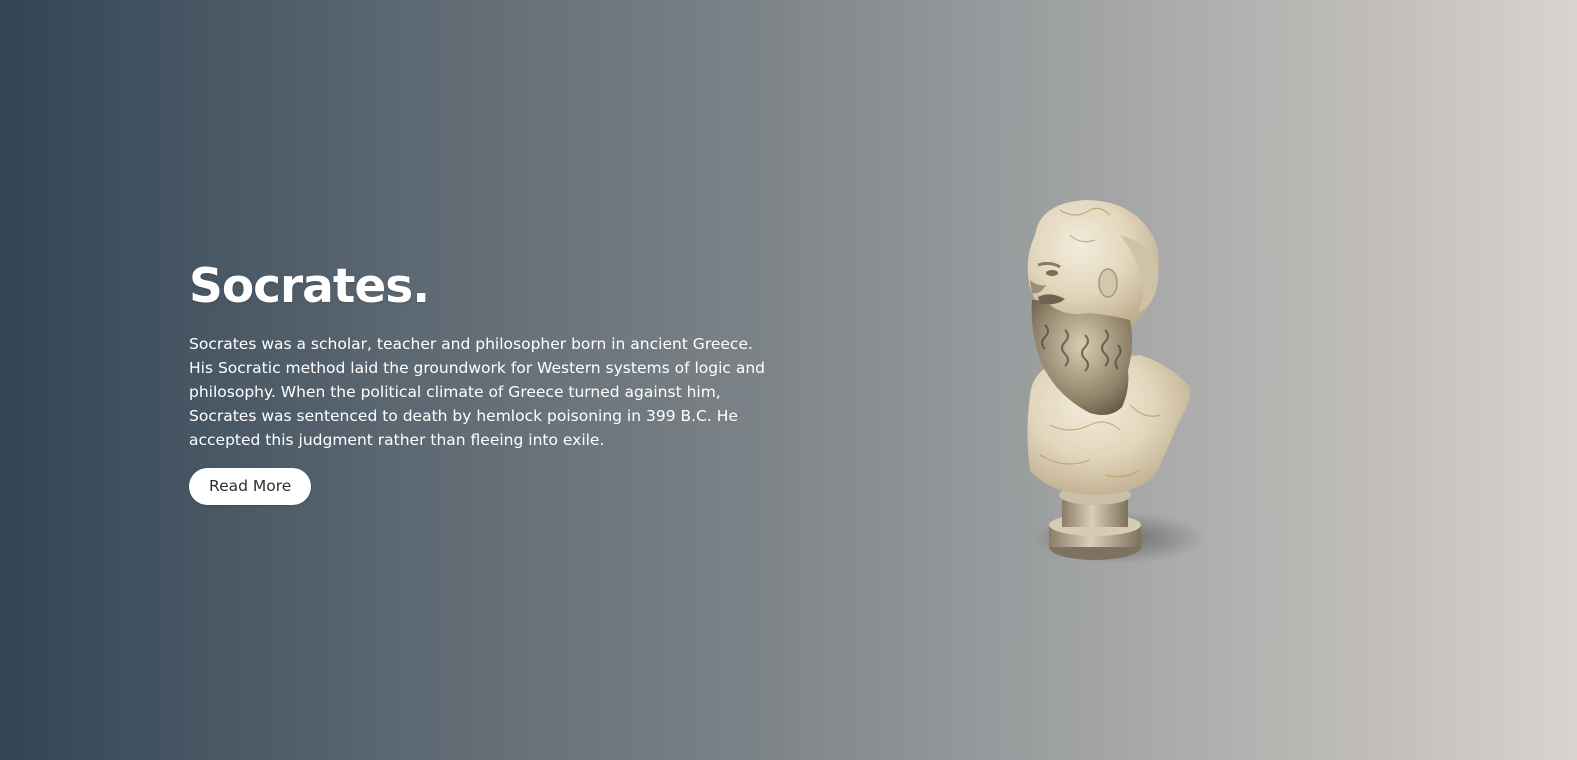 Image resolution: width=1577 pixels, height=760 pixels. I want to click on read-more-button: Read More, so click(250, 486).